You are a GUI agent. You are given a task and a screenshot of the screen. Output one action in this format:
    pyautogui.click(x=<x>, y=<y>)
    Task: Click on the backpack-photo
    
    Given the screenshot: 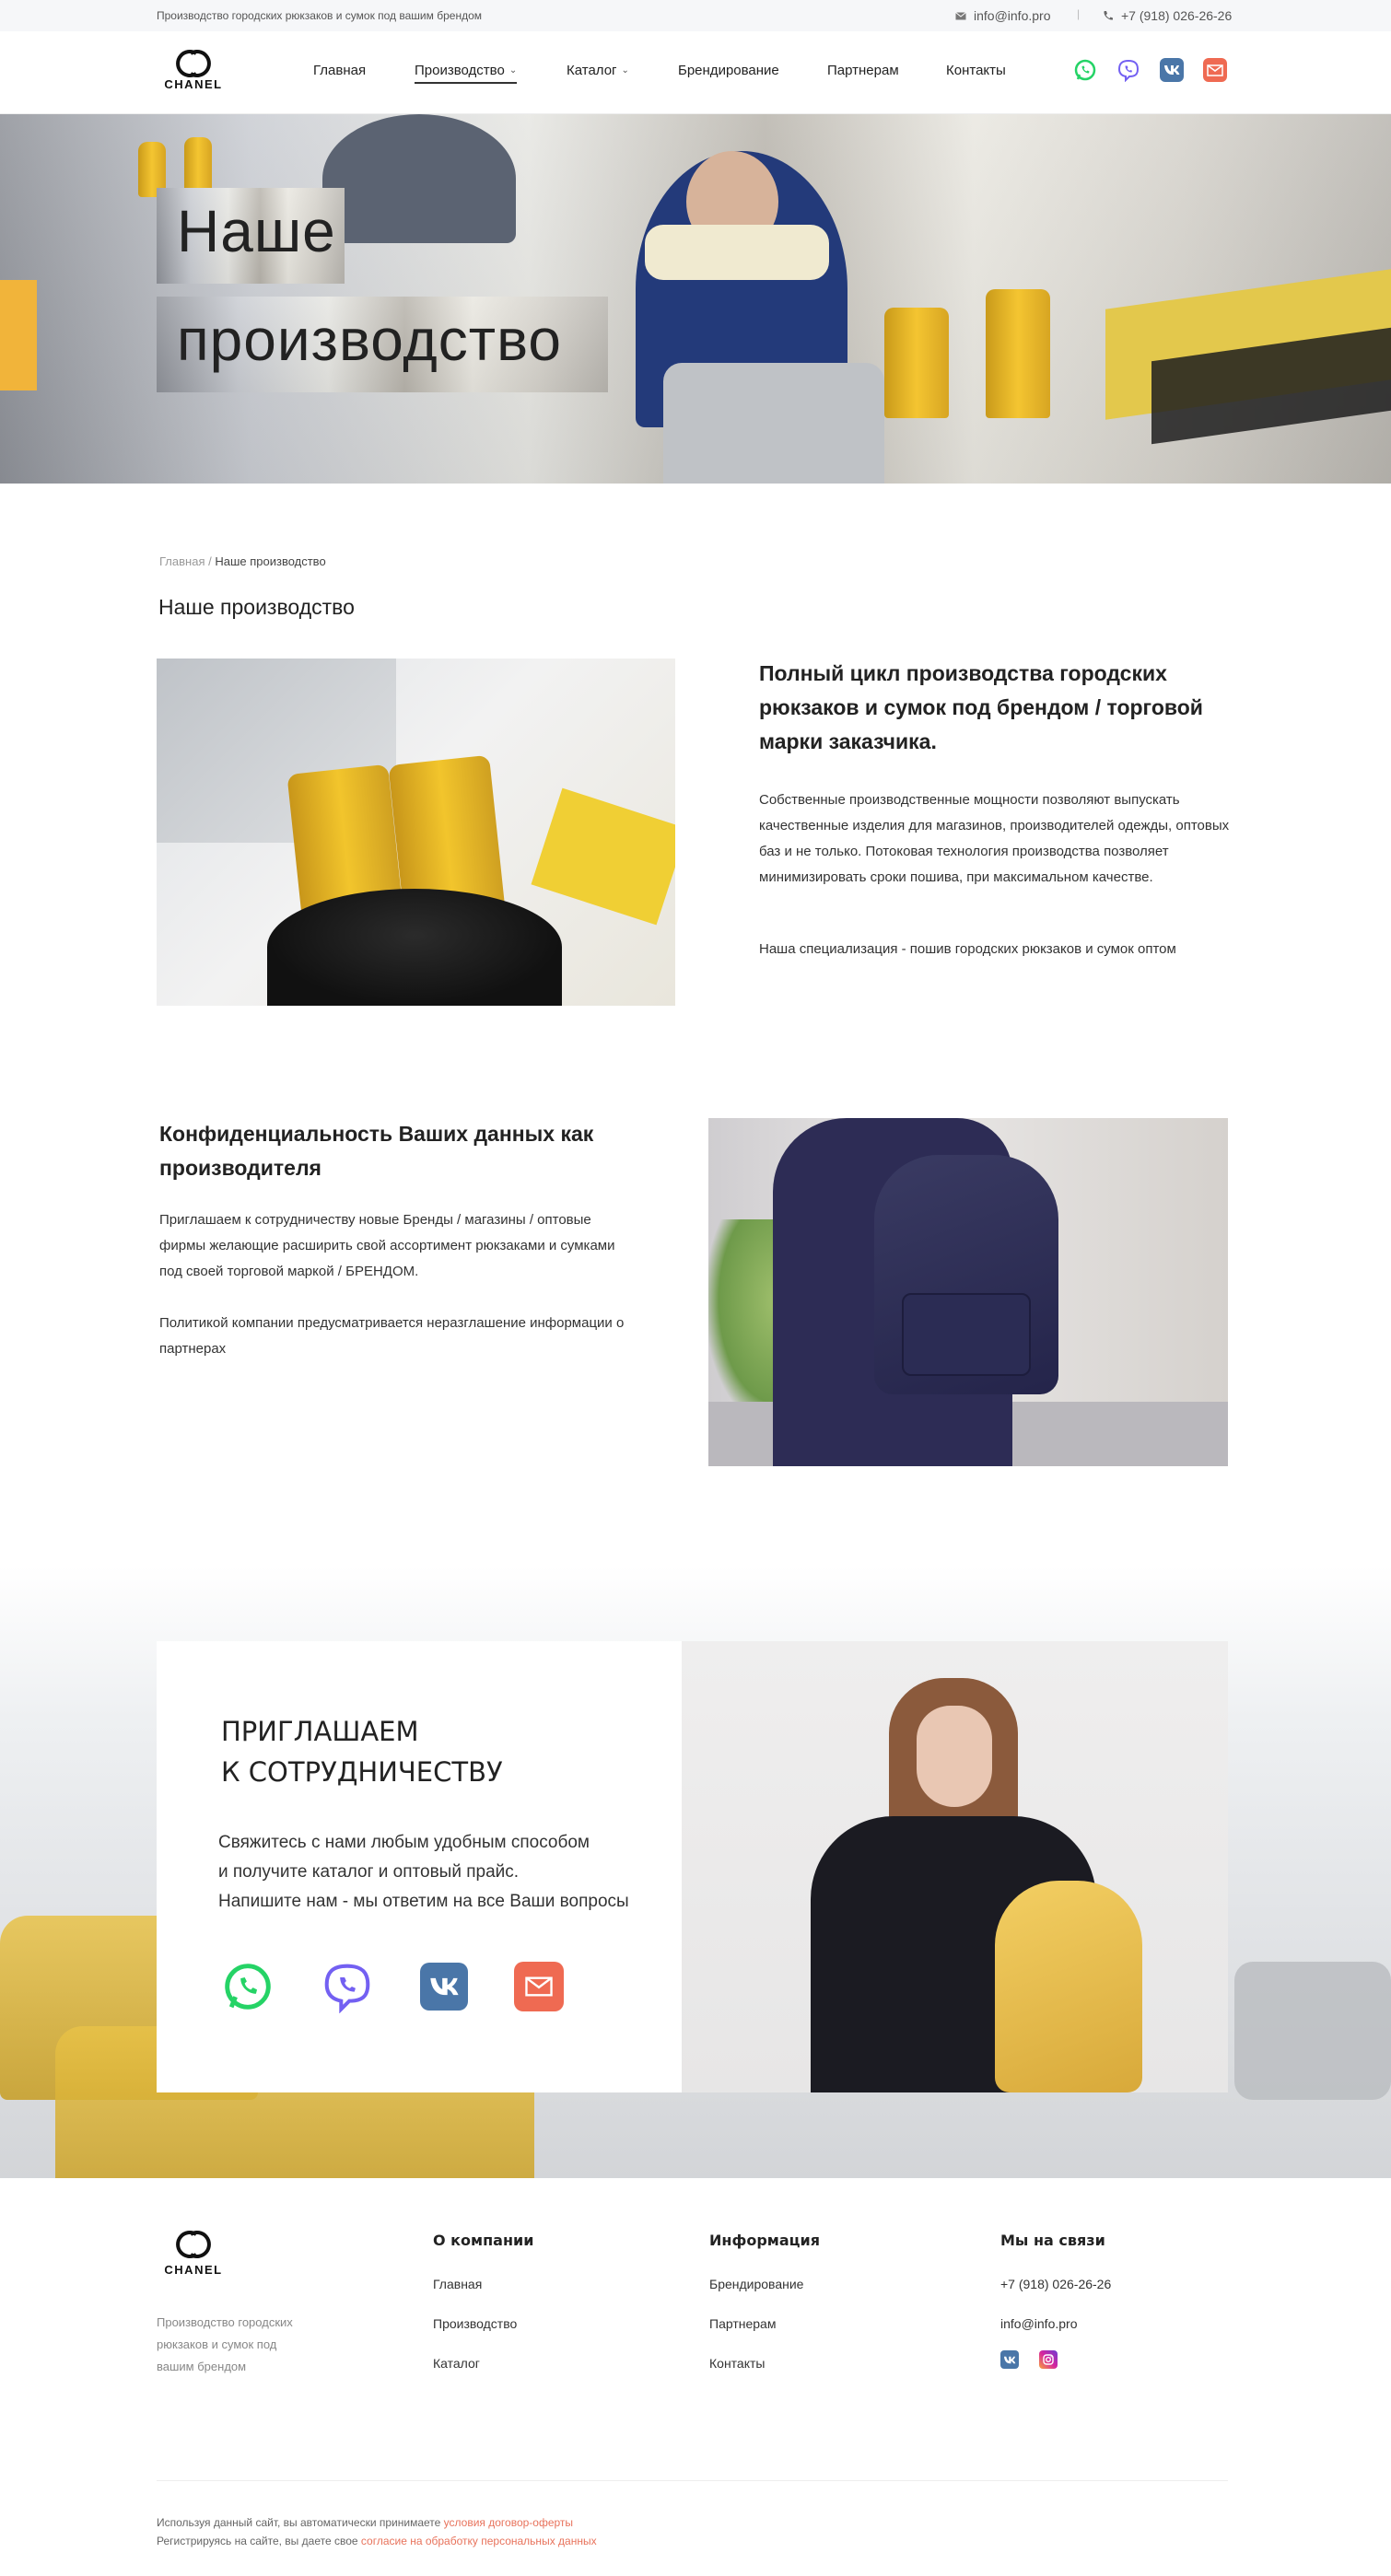 What is the action you would take?
    pyautogui.click(x=968, y=1292)
    